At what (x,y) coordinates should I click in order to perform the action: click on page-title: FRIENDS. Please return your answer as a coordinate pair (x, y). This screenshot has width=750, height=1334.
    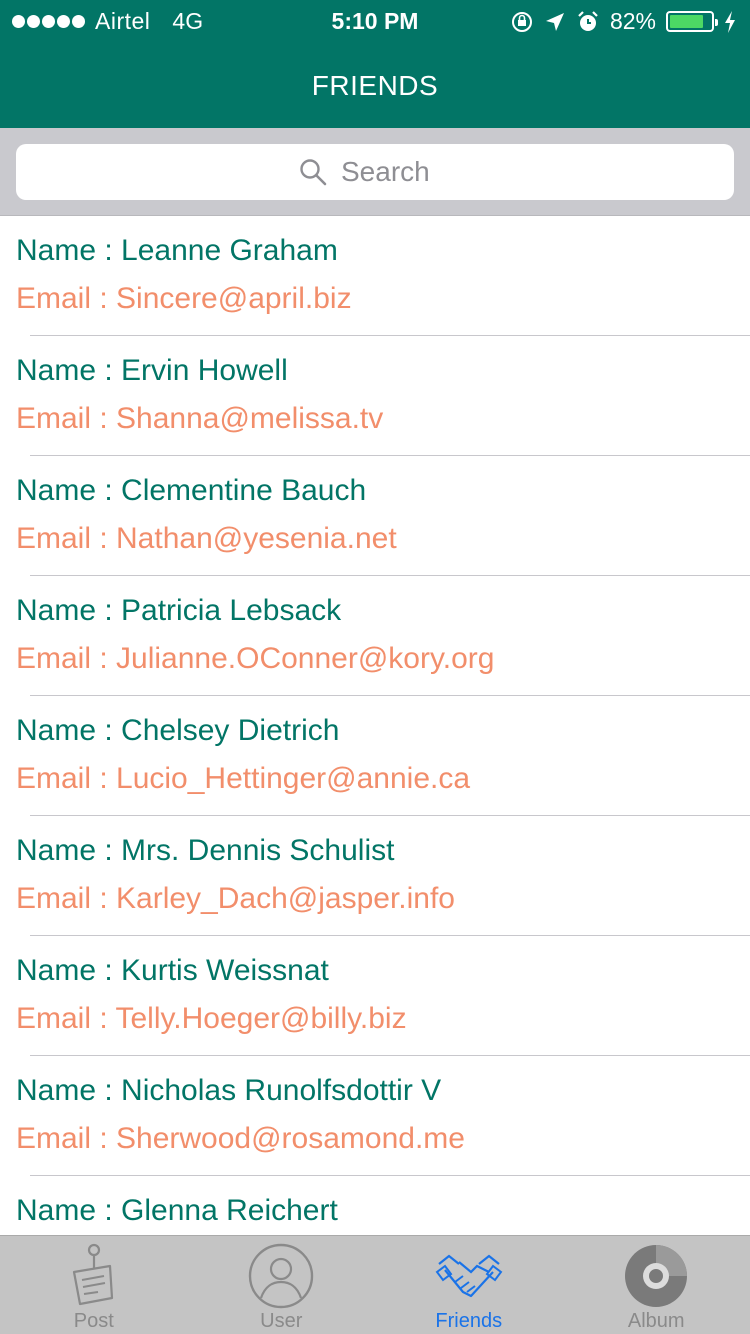
    Looking at the image, I should click on (375, 85).